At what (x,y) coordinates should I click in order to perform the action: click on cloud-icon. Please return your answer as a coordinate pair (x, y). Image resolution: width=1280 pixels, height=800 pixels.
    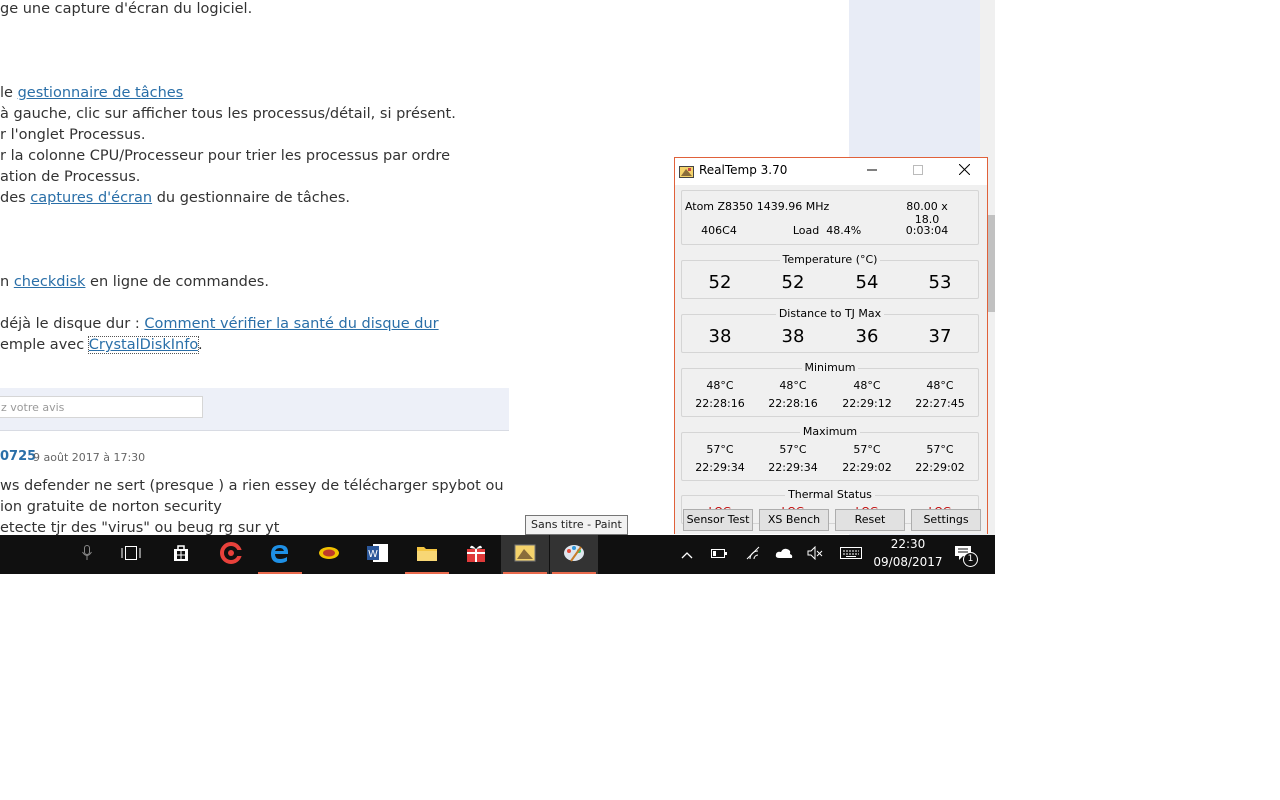
    Looking at the image, I should click on (784, 554).